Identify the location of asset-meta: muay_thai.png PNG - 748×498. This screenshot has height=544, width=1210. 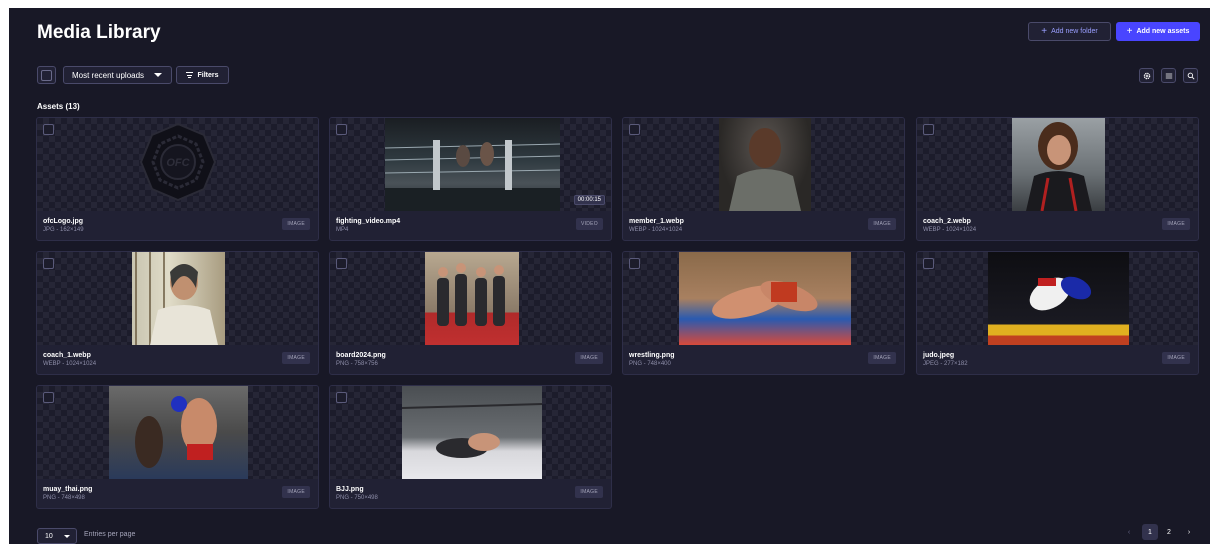
(67, 493).